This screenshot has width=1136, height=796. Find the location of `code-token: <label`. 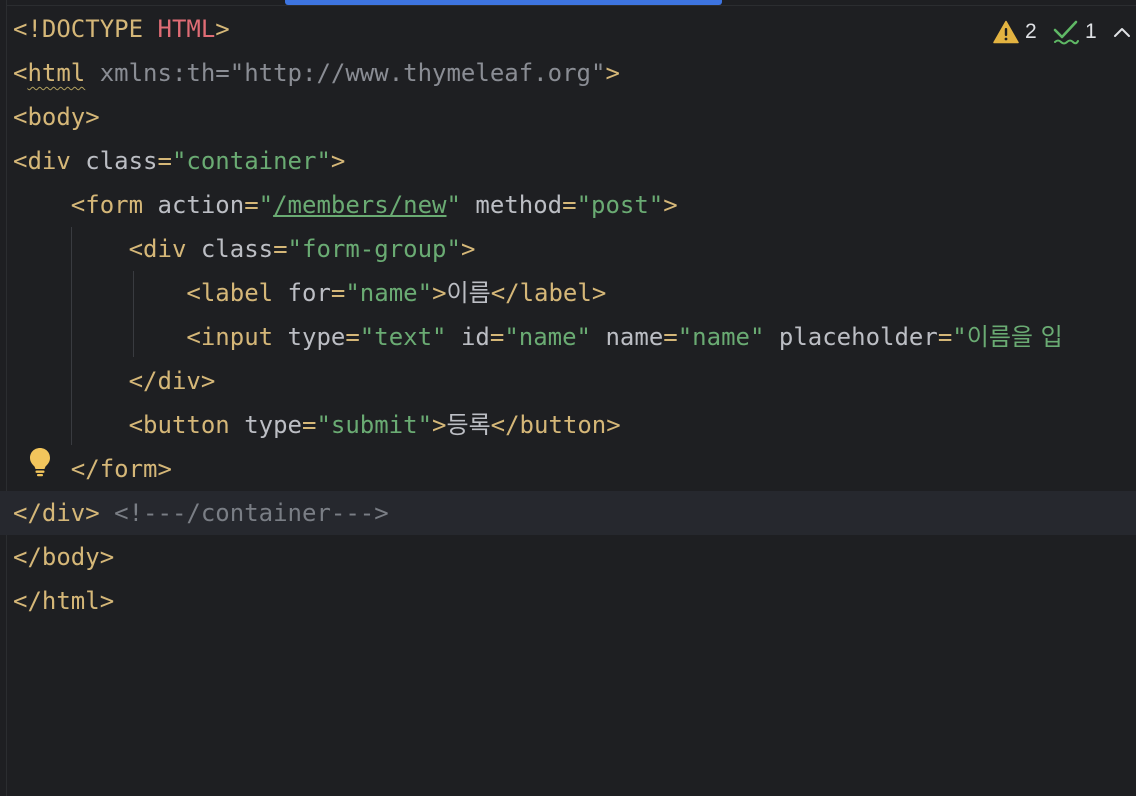

code-token: <label is located at coordinates (237, 293).